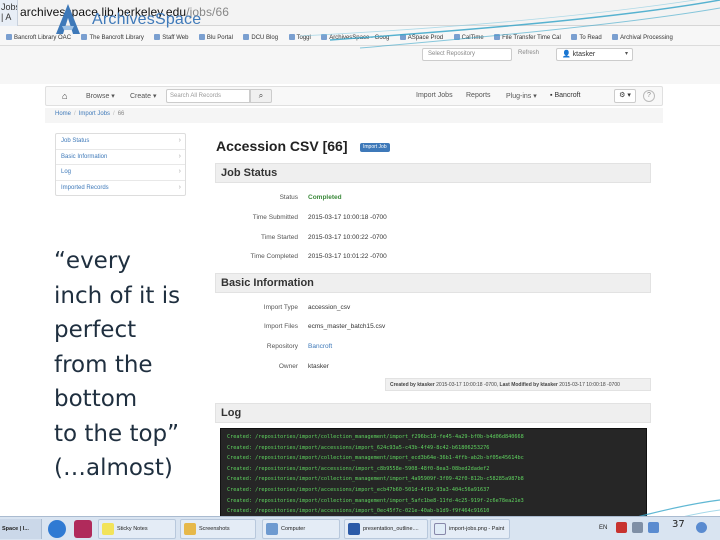  Describe the element at coordinates (470, 529) in the screenshot. I see `taskbar-item-paint: import-jobs.png - Paint` at that location.